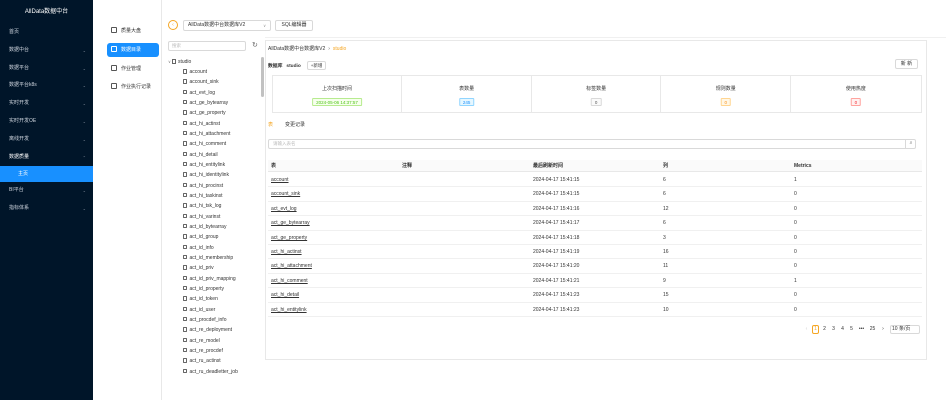  I want to click on nav-item: BI平台 ⌄, so click(46, 191).